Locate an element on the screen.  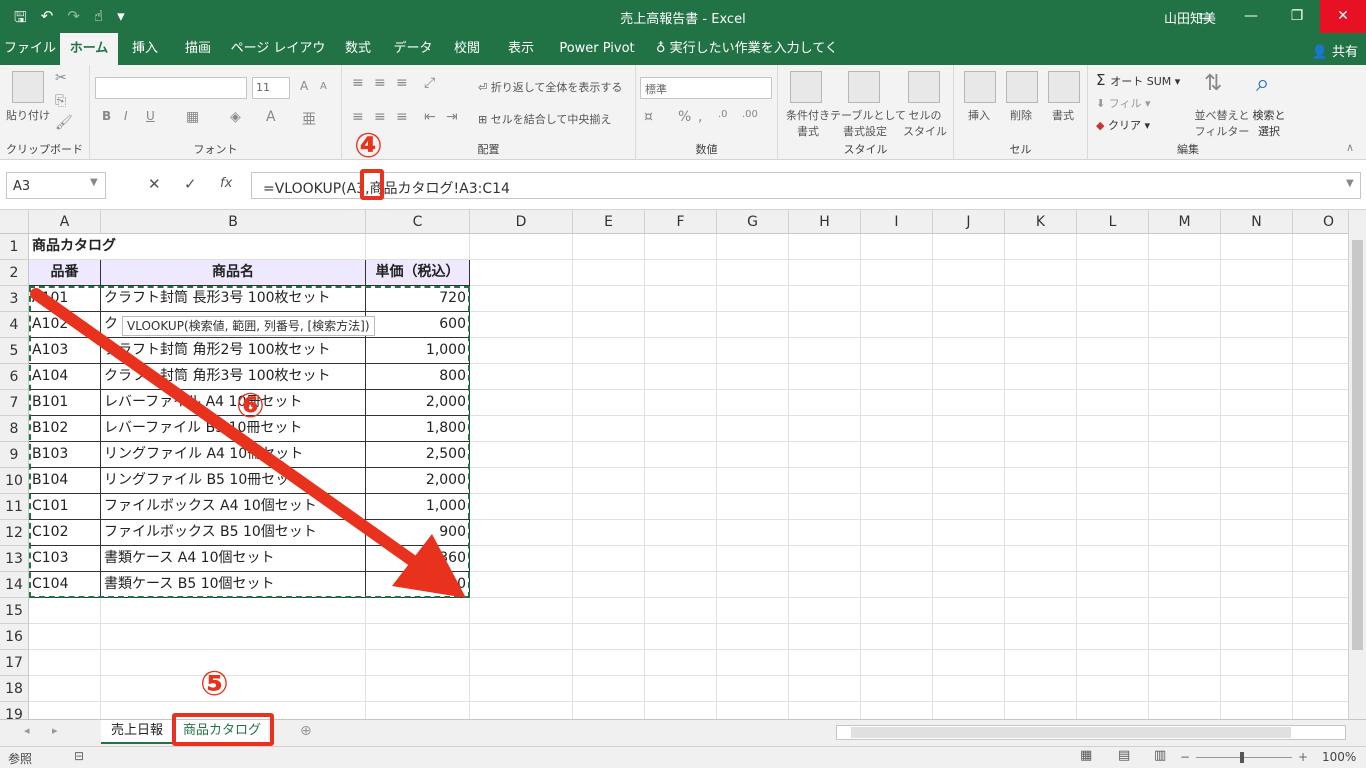
autosum-button: Σ オート SUM ▾ is located at coordinates (1138, 80).